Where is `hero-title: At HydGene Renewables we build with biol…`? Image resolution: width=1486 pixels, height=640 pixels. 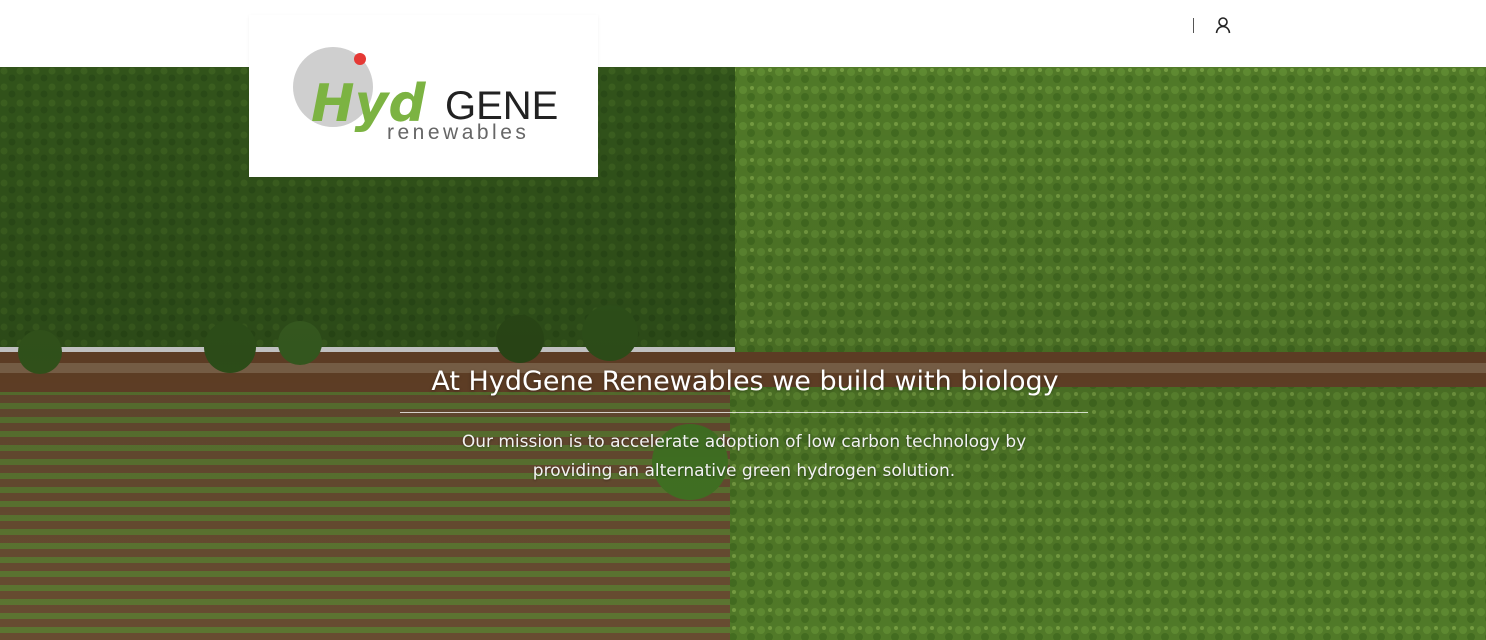 hero-title: At HydGene Renewables we build with biol… is located at coordinates (745, 381).